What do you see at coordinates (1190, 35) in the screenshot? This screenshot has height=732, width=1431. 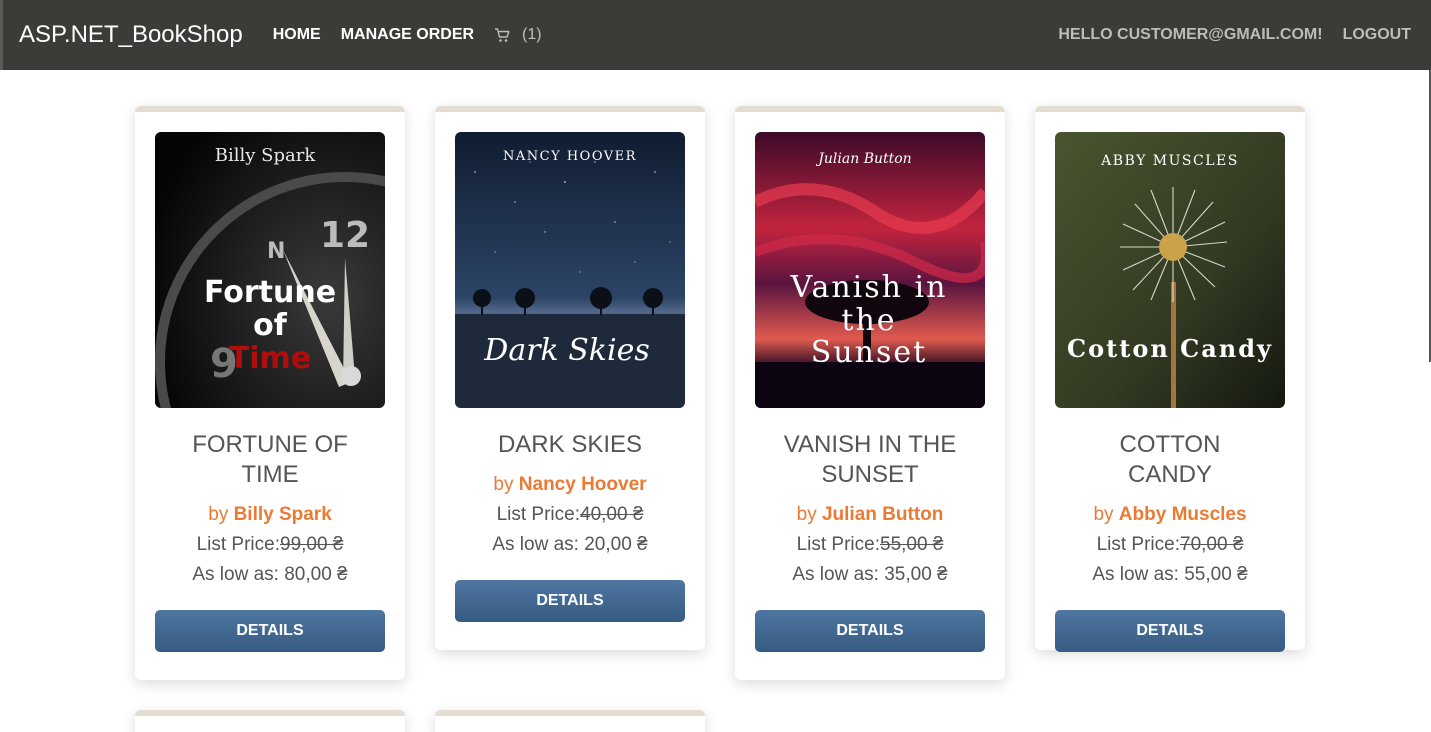 I see `user-greeting-link: Hello customer@gmail.com!` at bounding box center [1190, 35].